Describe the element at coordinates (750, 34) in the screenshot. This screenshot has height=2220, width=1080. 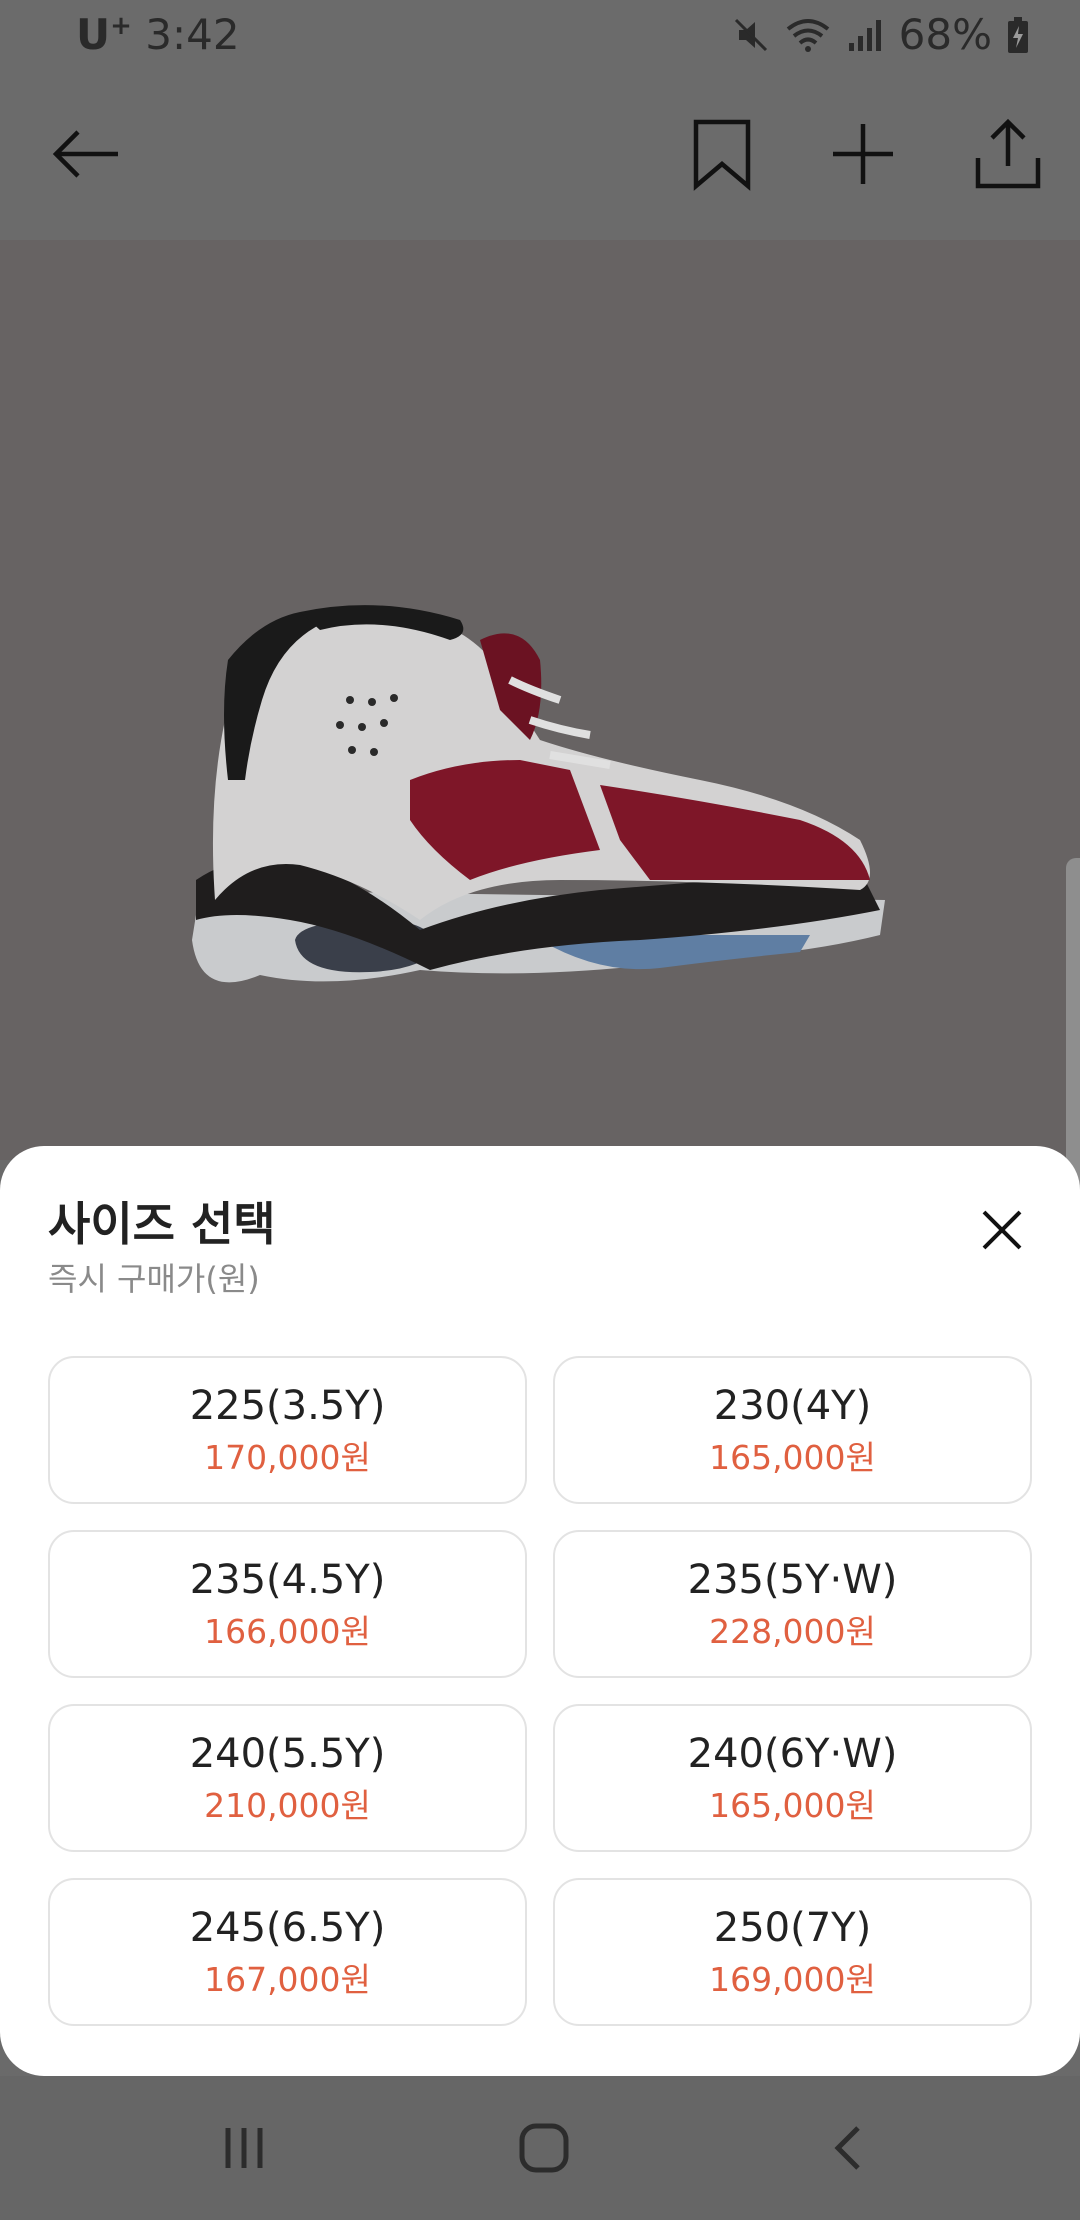
I see `mute-icon` at that location.